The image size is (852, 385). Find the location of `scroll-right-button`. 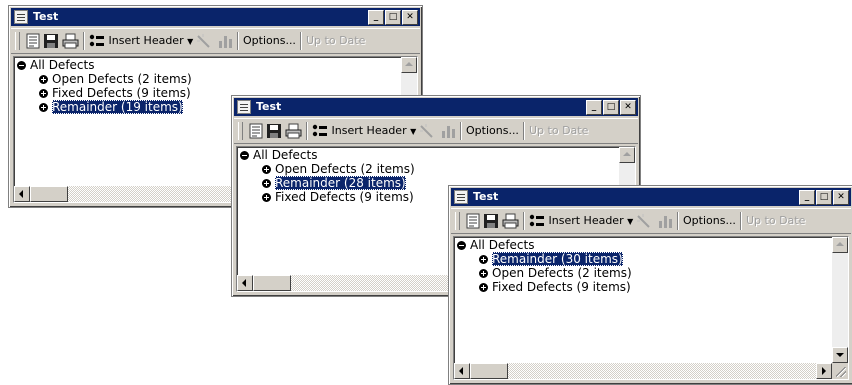

scroll-right-button is located at coordinates (824, 371).